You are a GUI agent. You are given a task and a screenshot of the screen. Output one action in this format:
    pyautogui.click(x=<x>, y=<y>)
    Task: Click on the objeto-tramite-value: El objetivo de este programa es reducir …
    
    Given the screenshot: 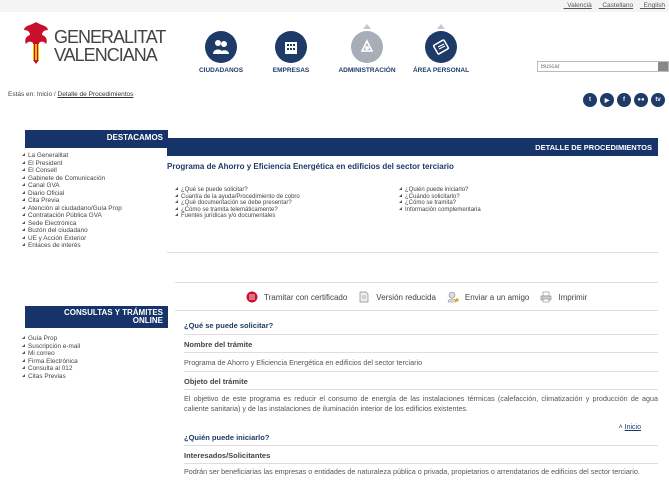 What is the action you would take?
    pyautogui.click(x=421, y=403)
    